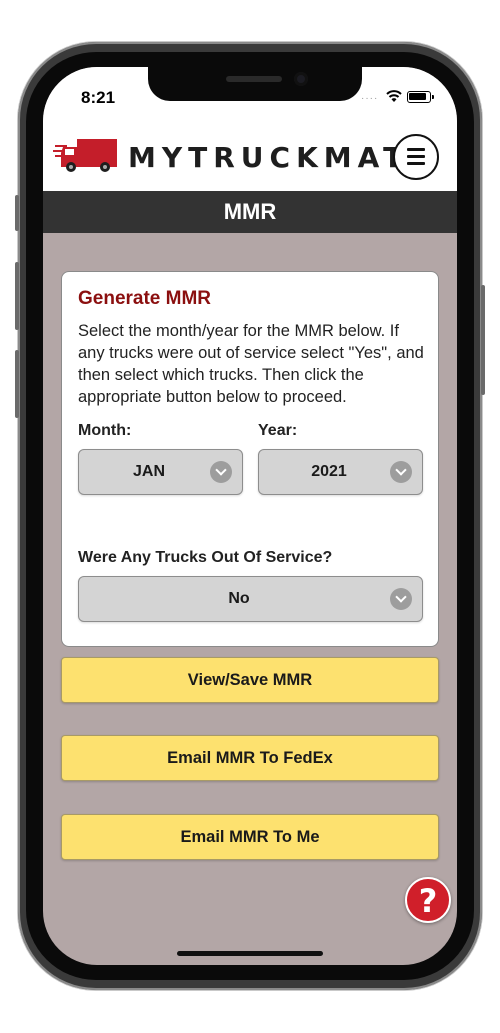 The image size is (500, 1033). What do you see at coordinates (250, 212) in the screenshot?
I see `page-title: MMR` at bounding box center [250, 212].